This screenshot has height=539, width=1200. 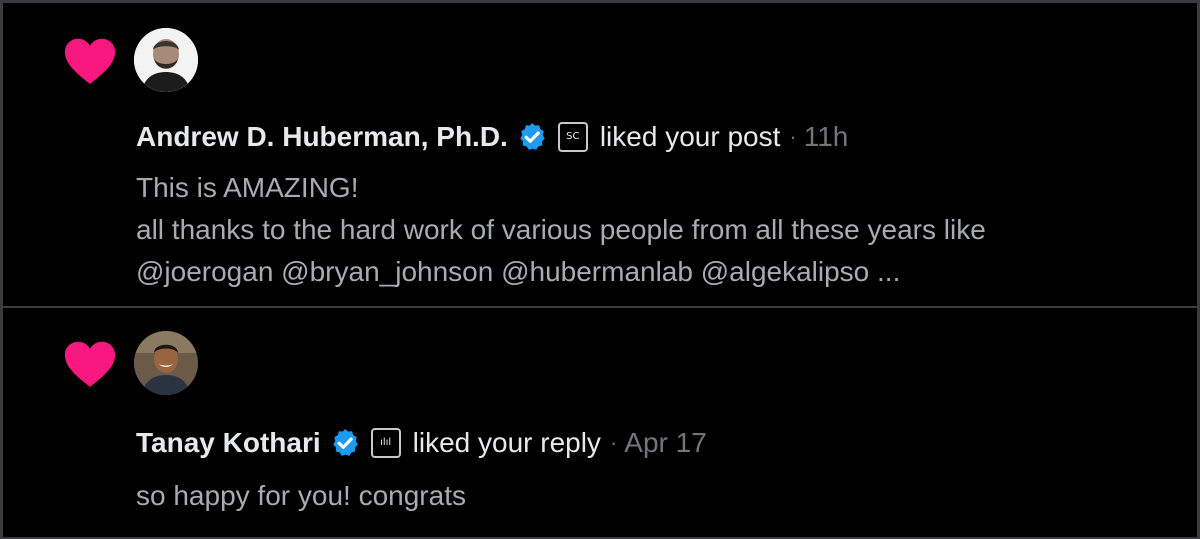 What do you see at coordinates (826, 137) in the screenshot?
I see `timestamp: 11h` at bounding box center [826, 137].